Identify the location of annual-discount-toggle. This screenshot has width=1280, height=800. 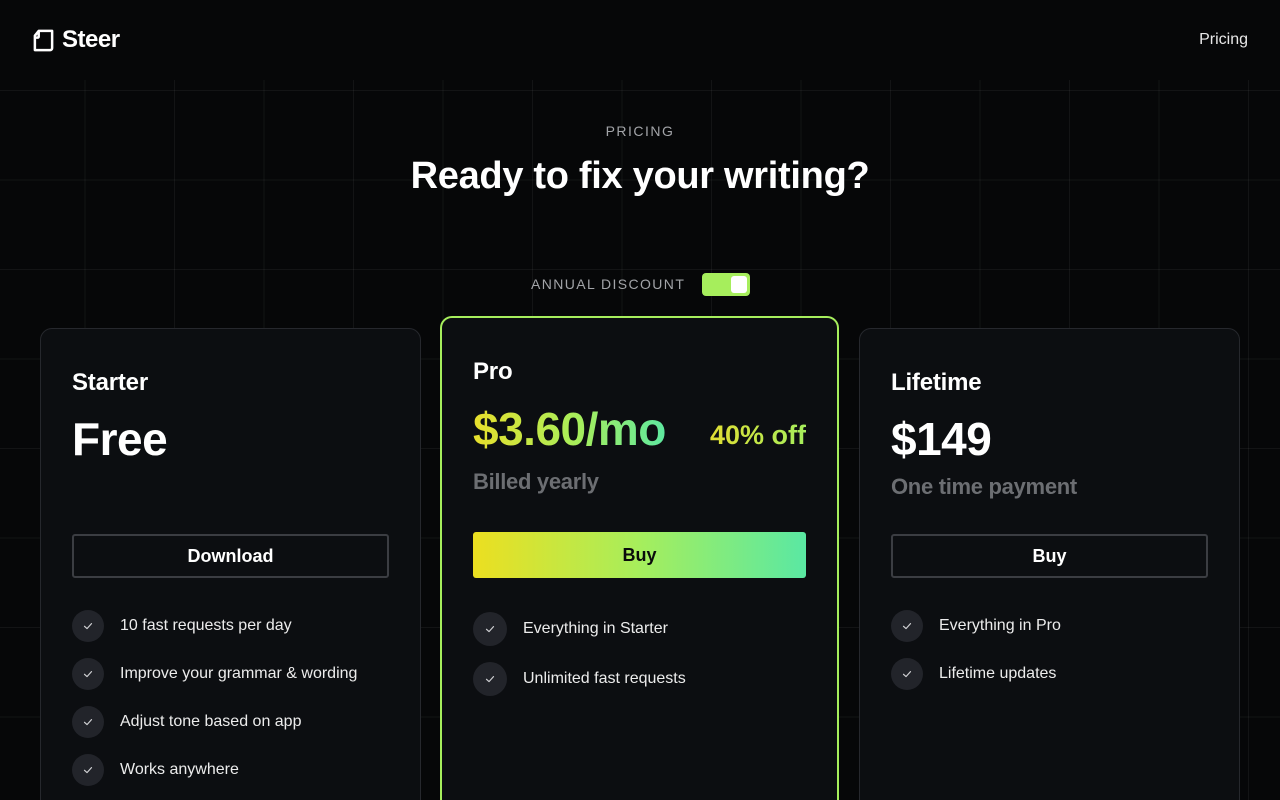
(726, 284).